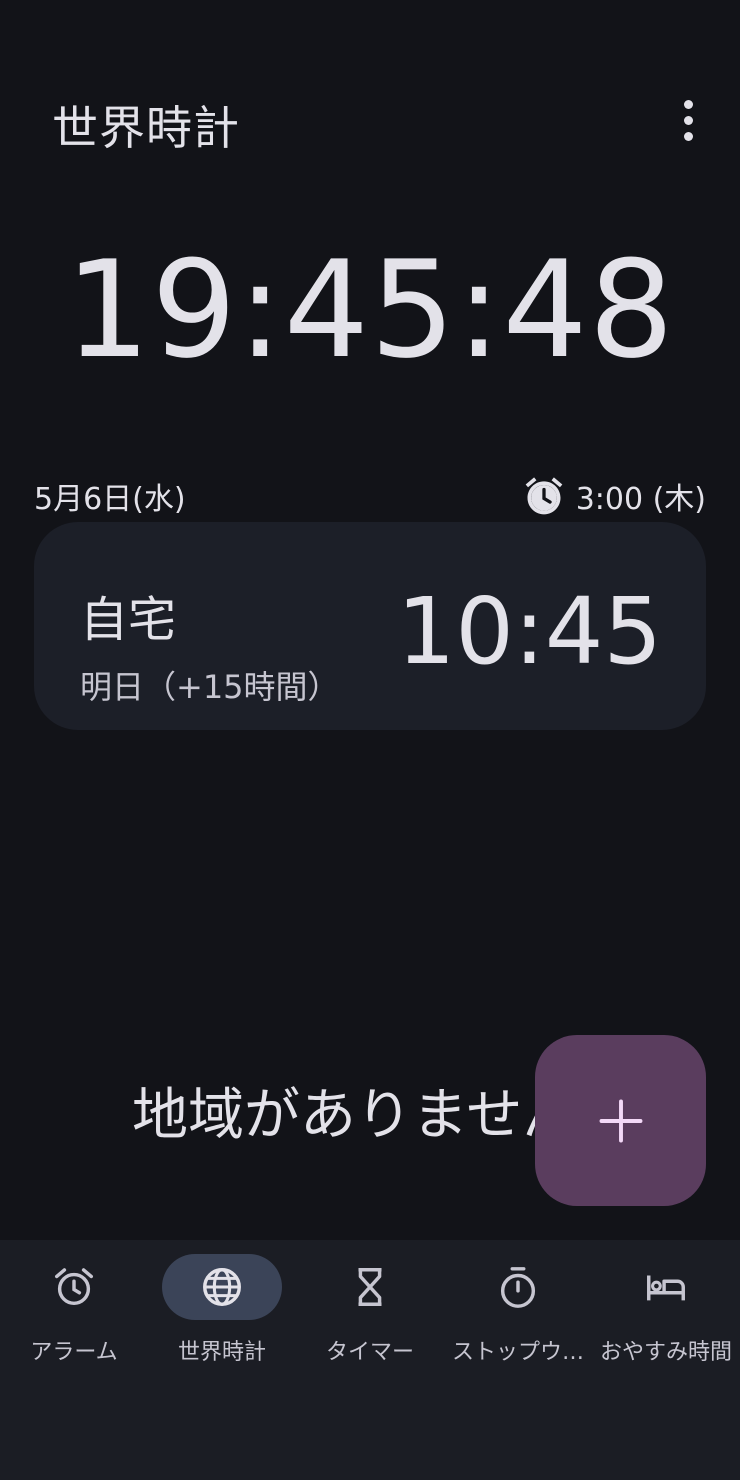 Image resolution: width=740 pixels, height=1480 pixels. I want to click on nav-item-world-clock: 世界時計, so click(222, 1314).